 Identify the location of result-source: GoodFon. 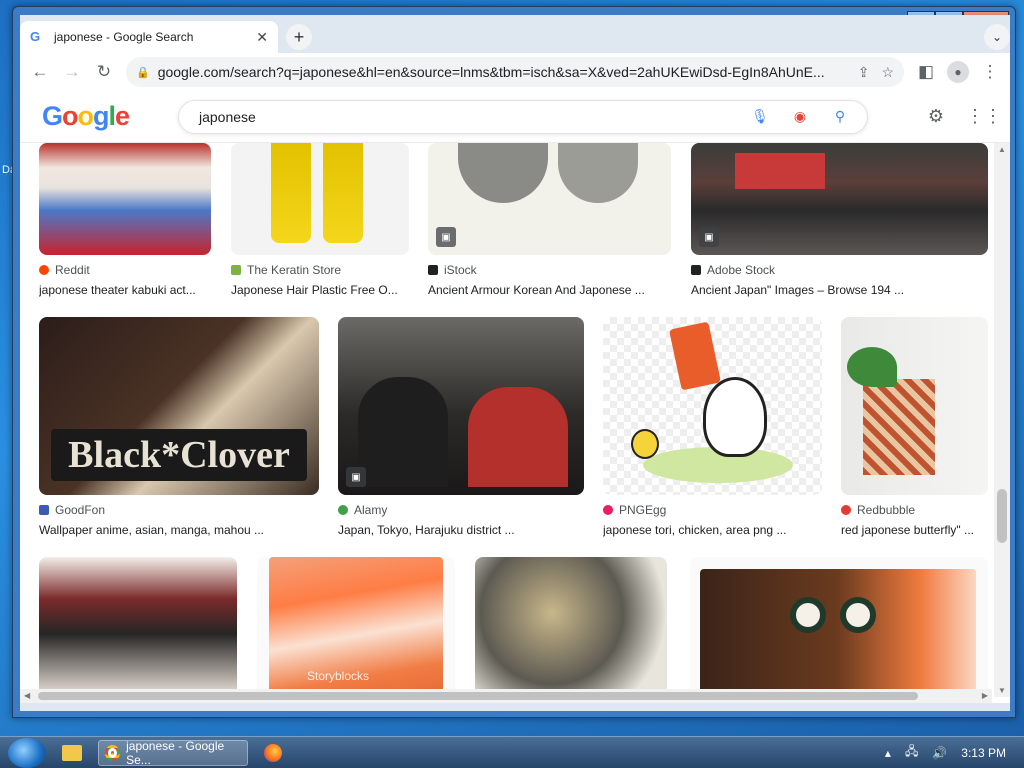
(72, 510).